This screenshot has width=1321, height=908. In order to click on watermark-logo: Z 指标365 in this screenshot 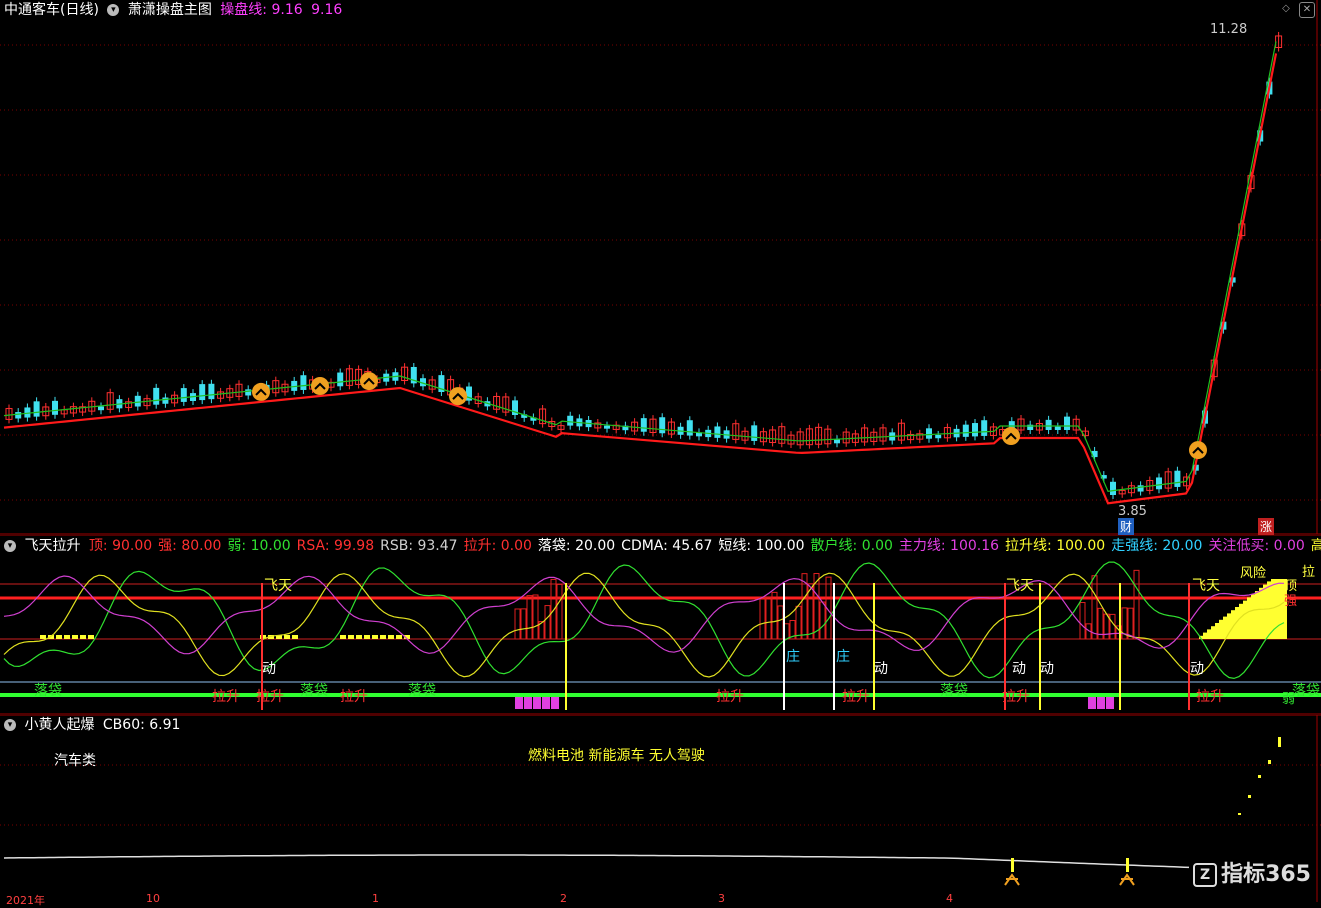, I will do `click(1252, 872)`.